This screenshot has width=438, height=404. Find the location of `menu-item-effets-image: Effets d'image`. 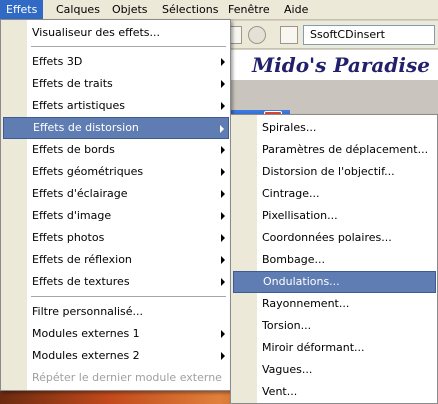

menu-item-effets-image: Effets d'image is located at coordinates (116, 216).